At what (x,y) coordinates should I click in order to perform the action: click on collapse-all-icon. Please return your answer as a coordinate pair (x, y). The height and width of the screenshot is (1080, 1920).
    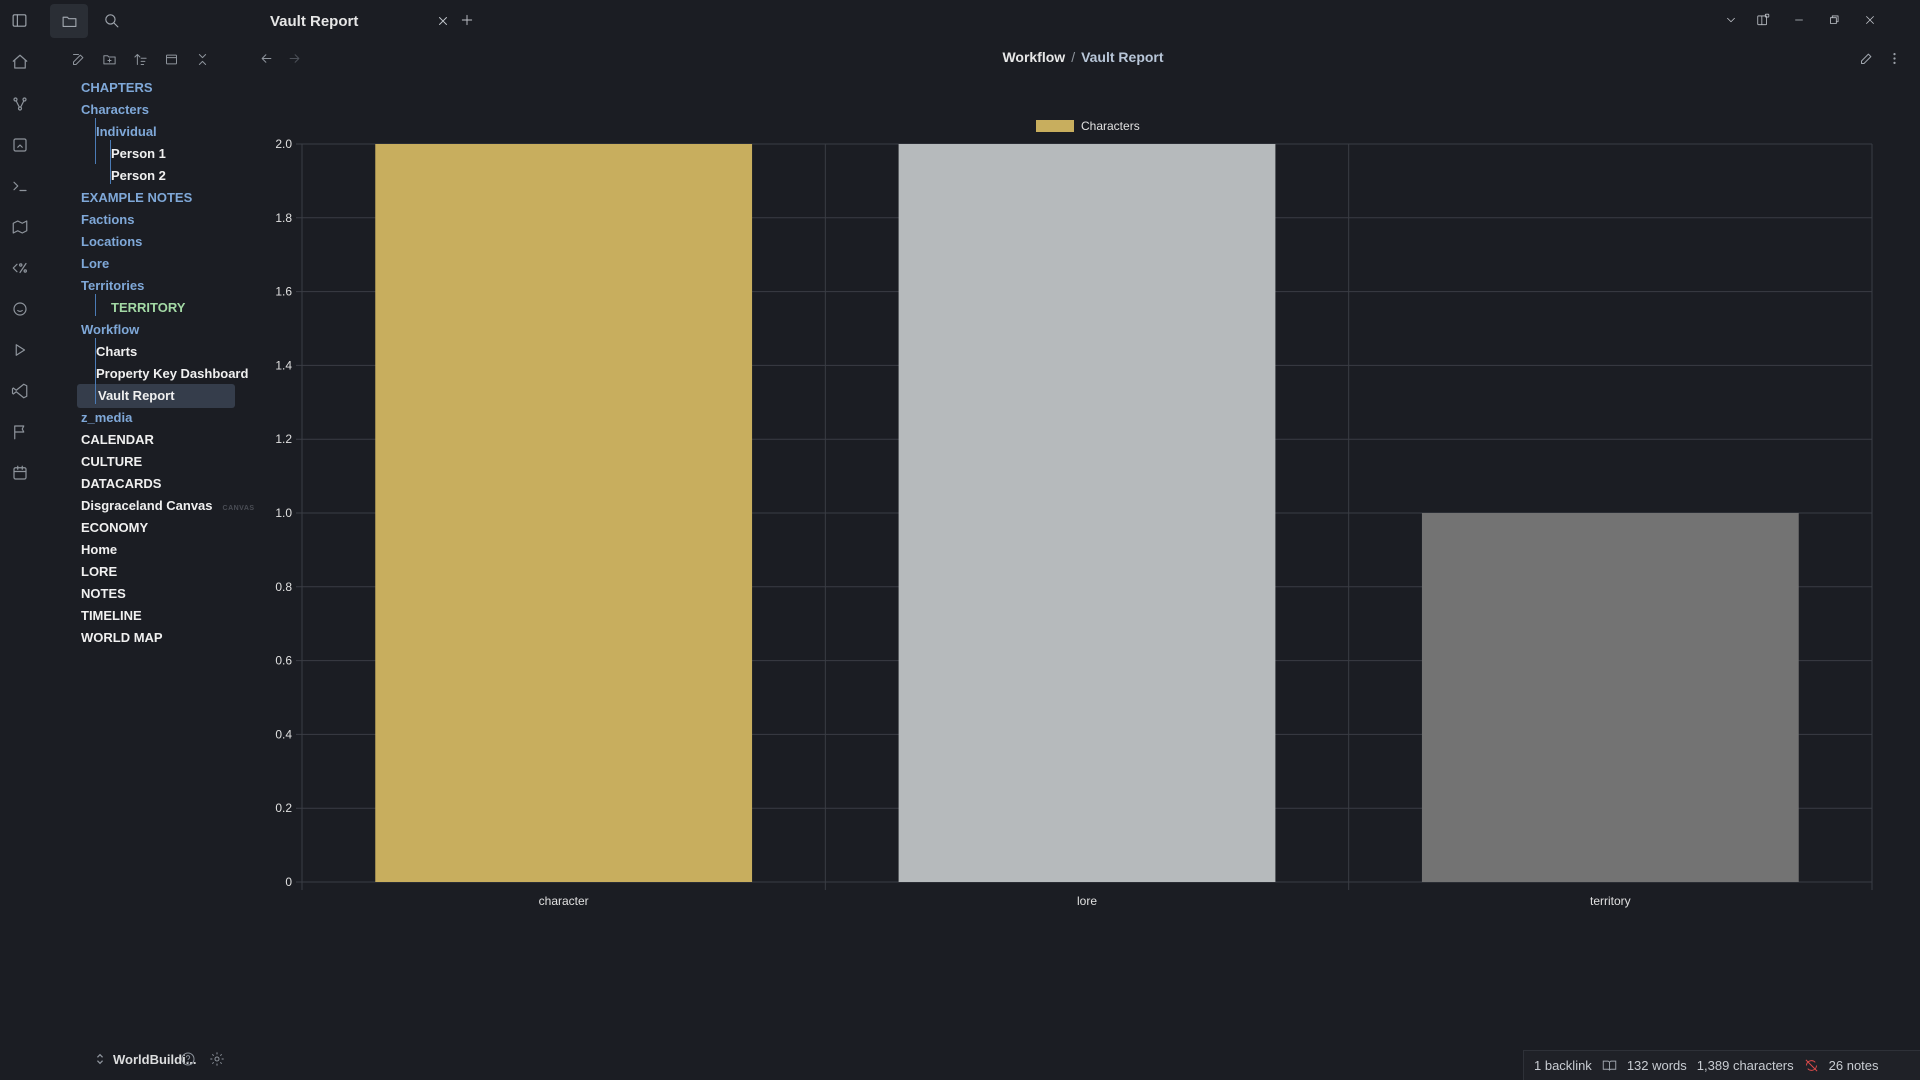
    Looking at the image, I should click on (202, 59).